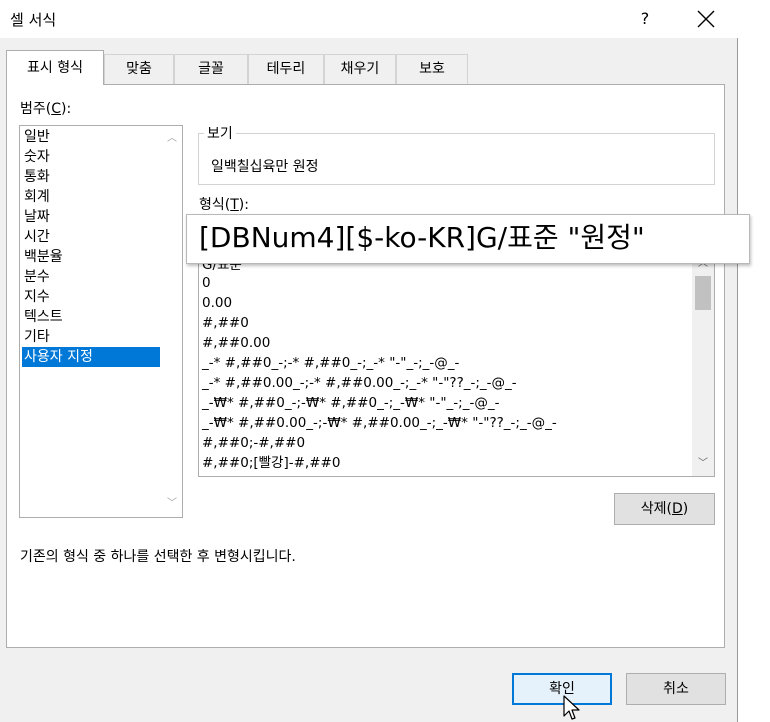 Image resolution: width=770 pixels, height=722 pixels. Describe the element at coordinates (236, 343) in the screenshot. I see `format-code-item: #,##0.00` at that location.